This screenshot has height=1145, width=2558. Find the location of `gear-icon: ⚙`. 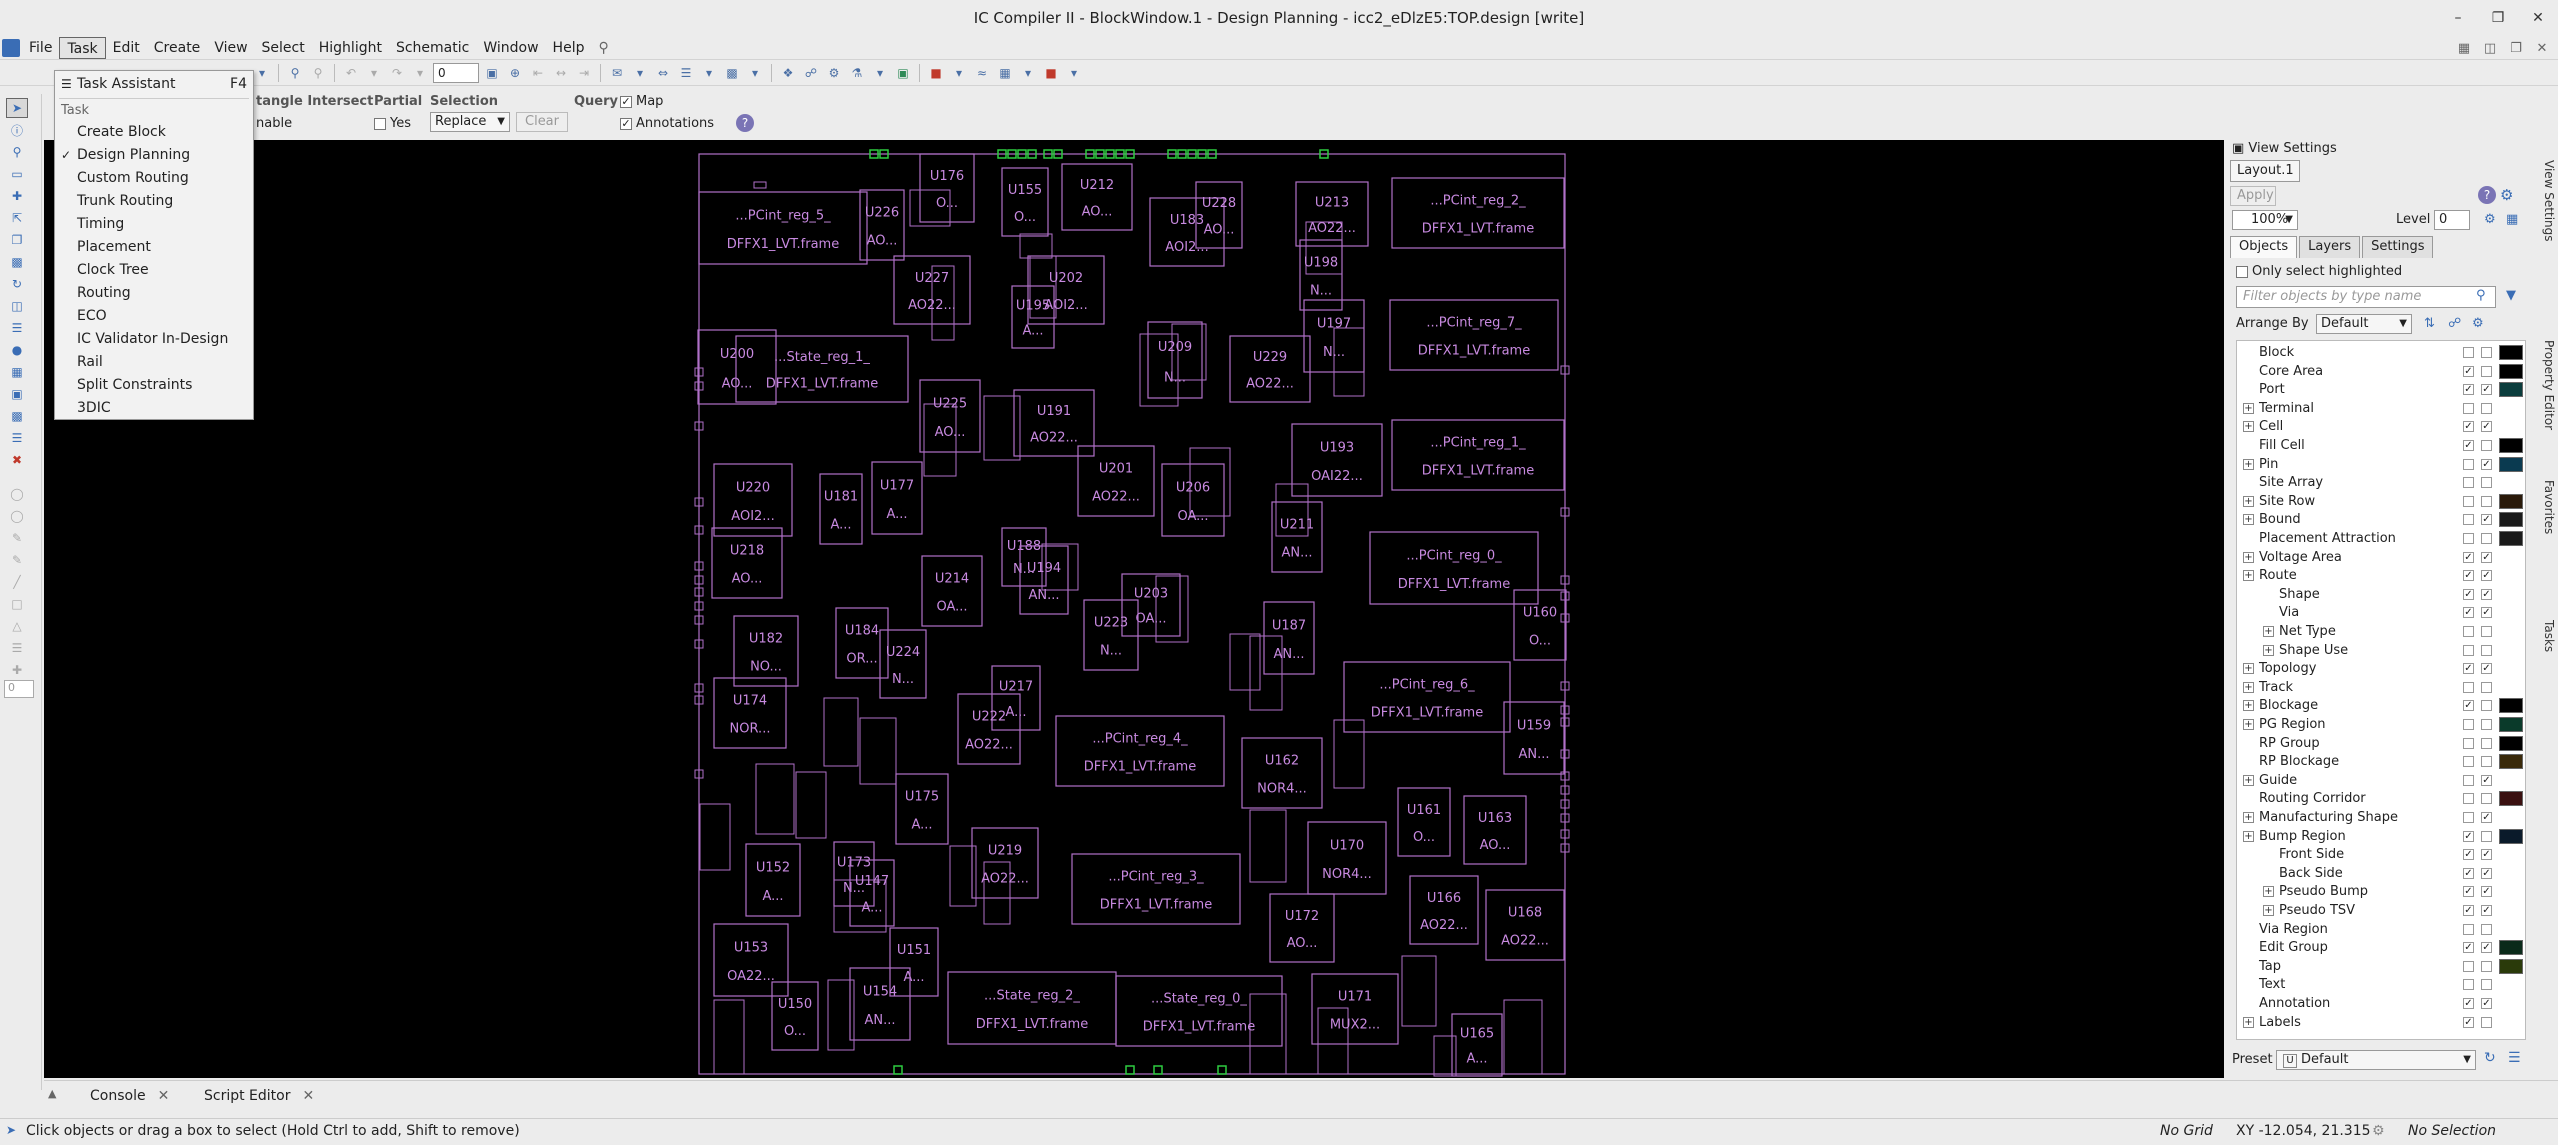

gear-icon: ⚙ is located at coordinates (2506, 195).